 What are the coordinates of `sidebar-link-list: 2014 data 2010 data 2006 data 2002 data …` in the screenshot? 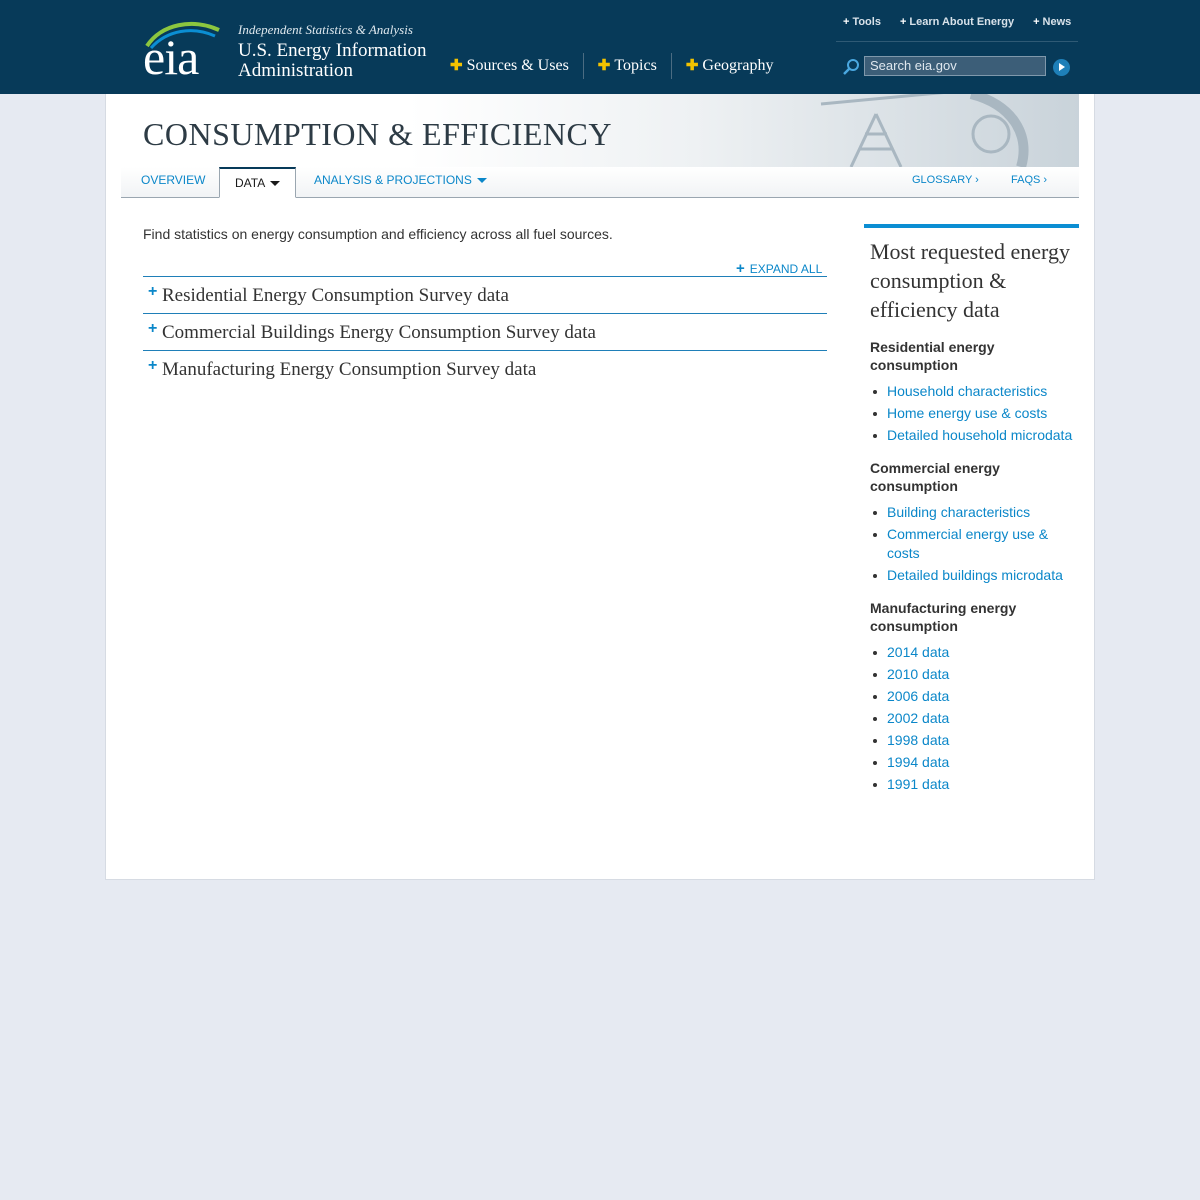 It's located at (971, 718).